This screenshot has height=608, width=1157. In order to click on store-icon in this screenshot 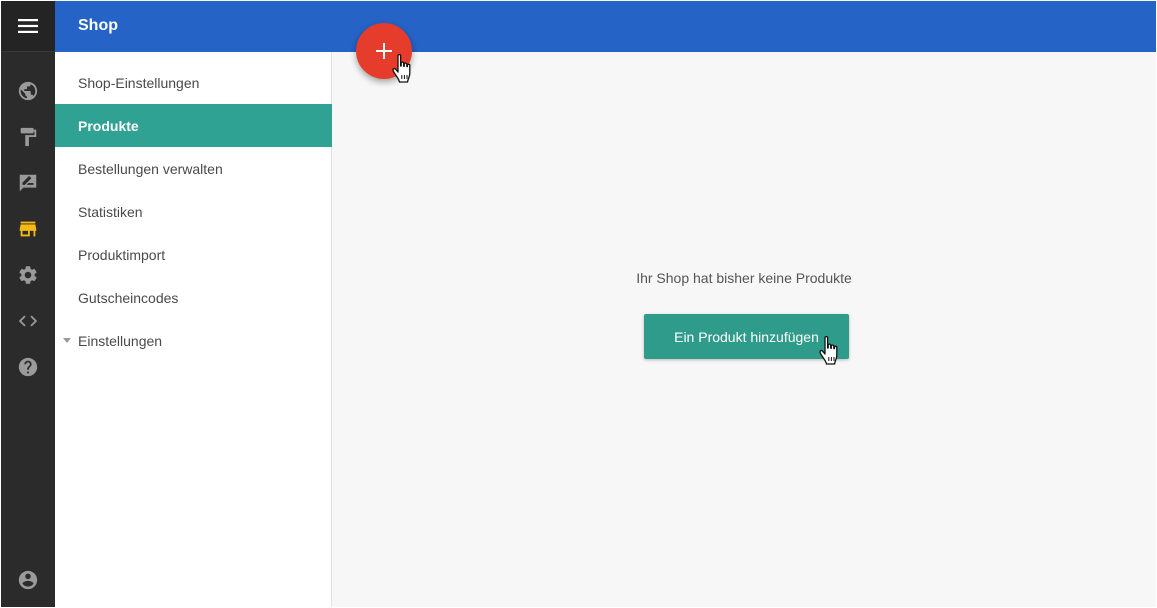, I will do `click(28, 229)`.